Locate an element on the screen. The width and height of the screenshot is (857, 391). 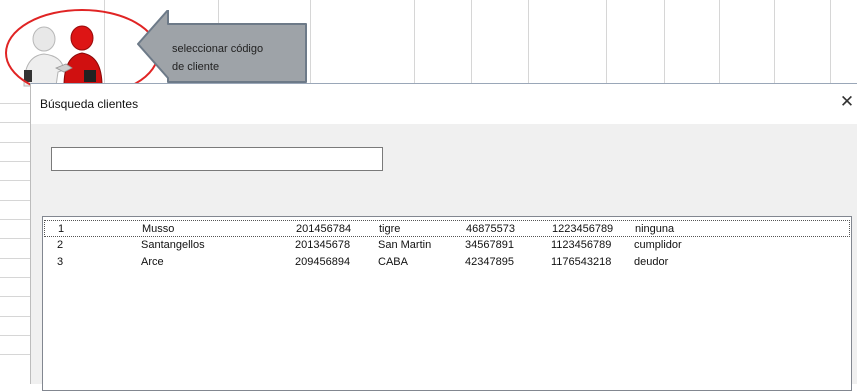
client-id-cell: 2 is located at coordinates (60, 245).